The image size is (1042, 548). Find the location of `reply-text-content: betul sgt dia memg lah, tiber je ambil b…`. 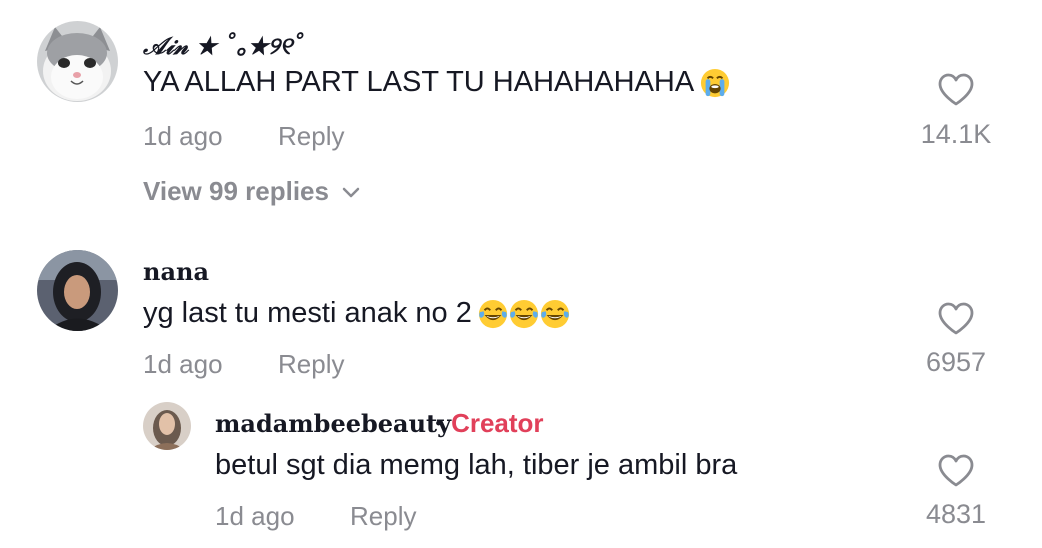

reply-text-content: betul sgt dia memg lah, tiber je ambil b… is located at coordinates (476, 465).